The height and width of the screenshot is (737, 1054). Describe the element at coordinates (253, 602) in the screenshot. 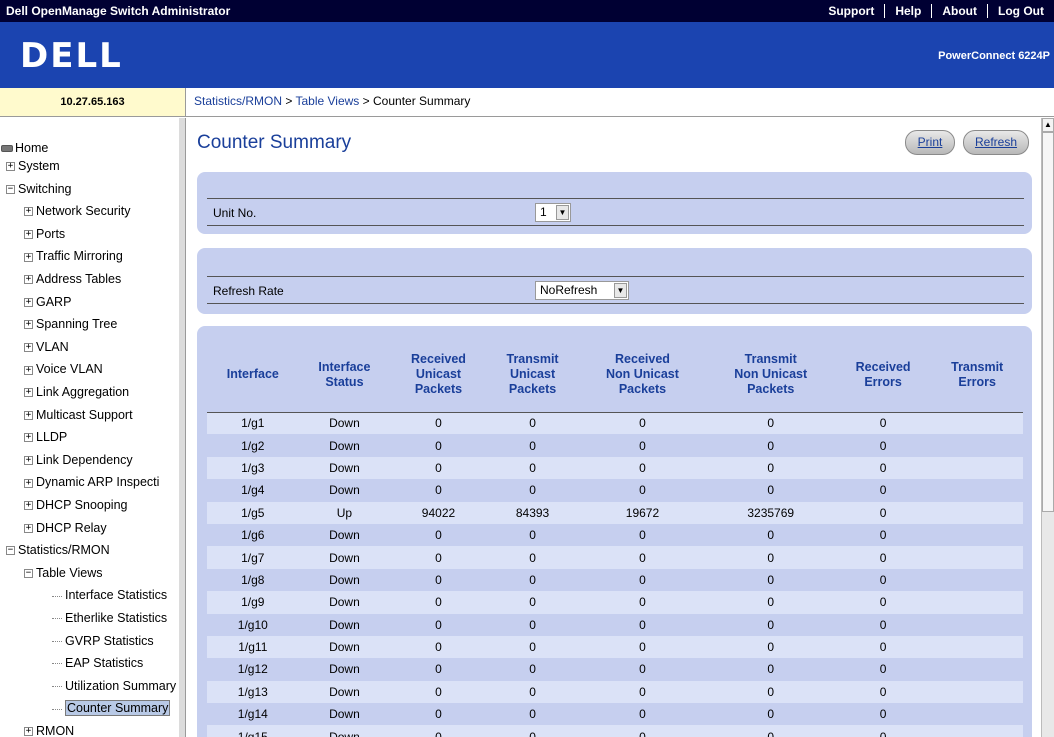

I see `table-cell: 1/g9` at that location.